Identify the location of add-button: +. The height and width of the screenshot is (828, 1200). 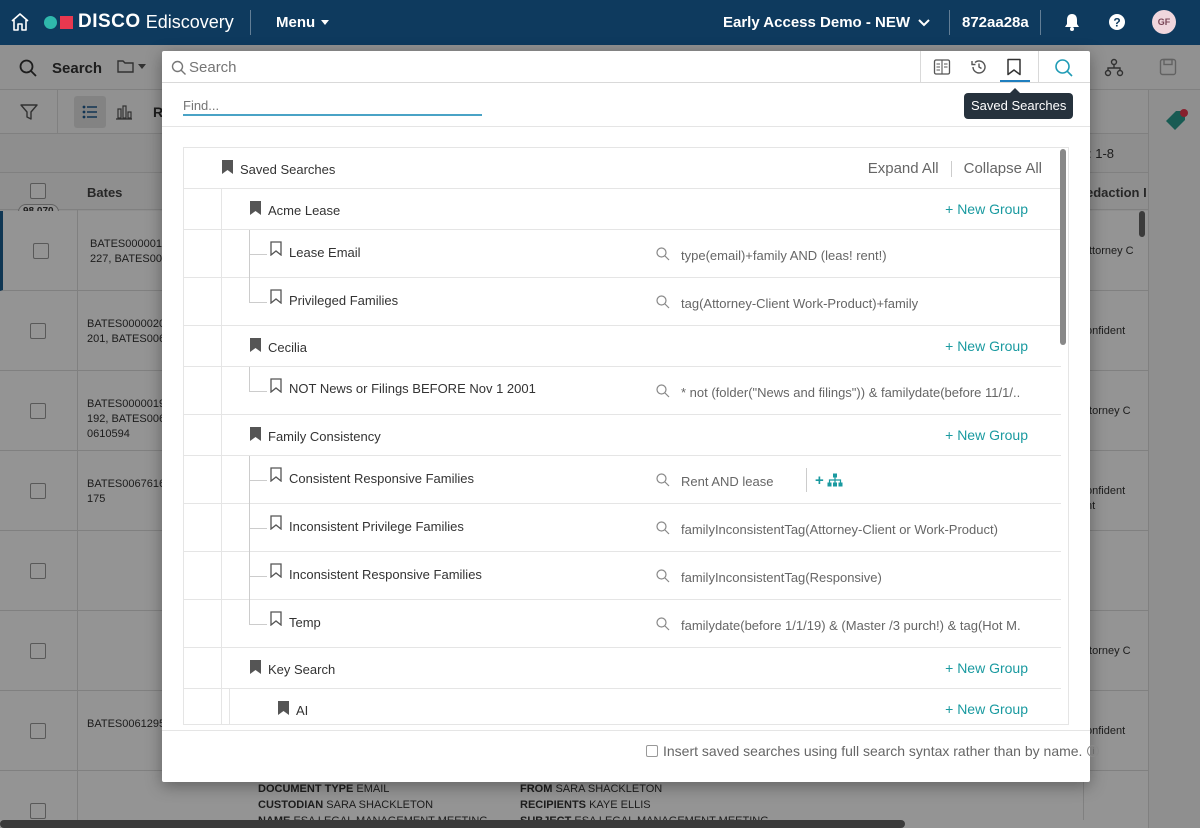
(819, 480).